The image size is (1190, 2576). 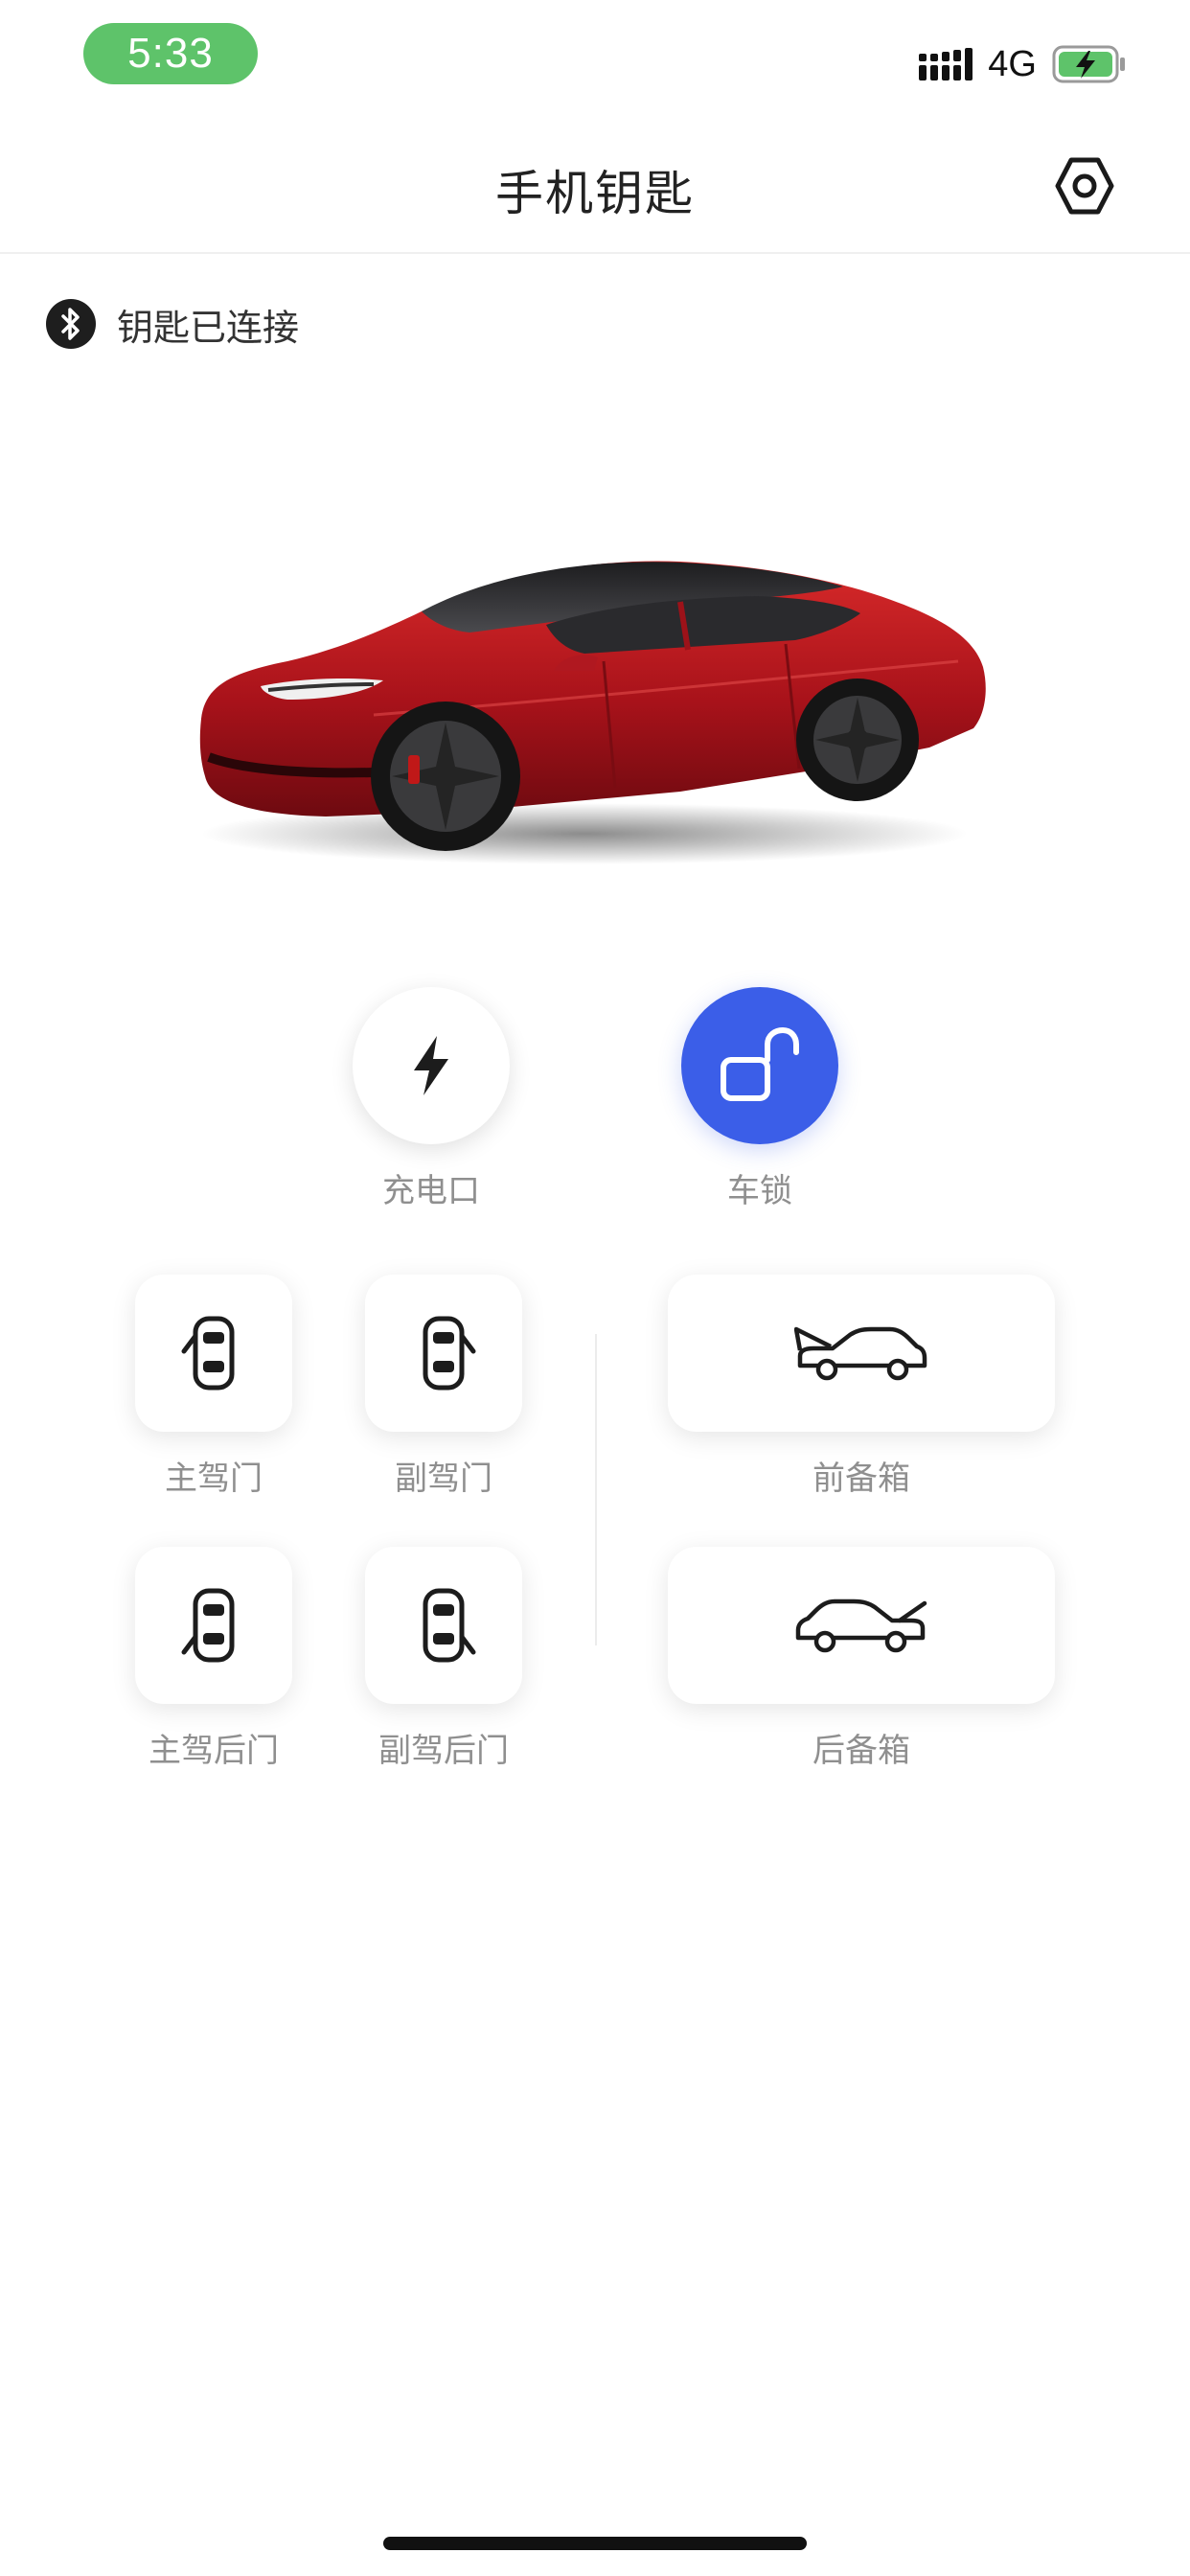 I want to click on passenger-rear-door-icon, so click(x=450, y=1625).